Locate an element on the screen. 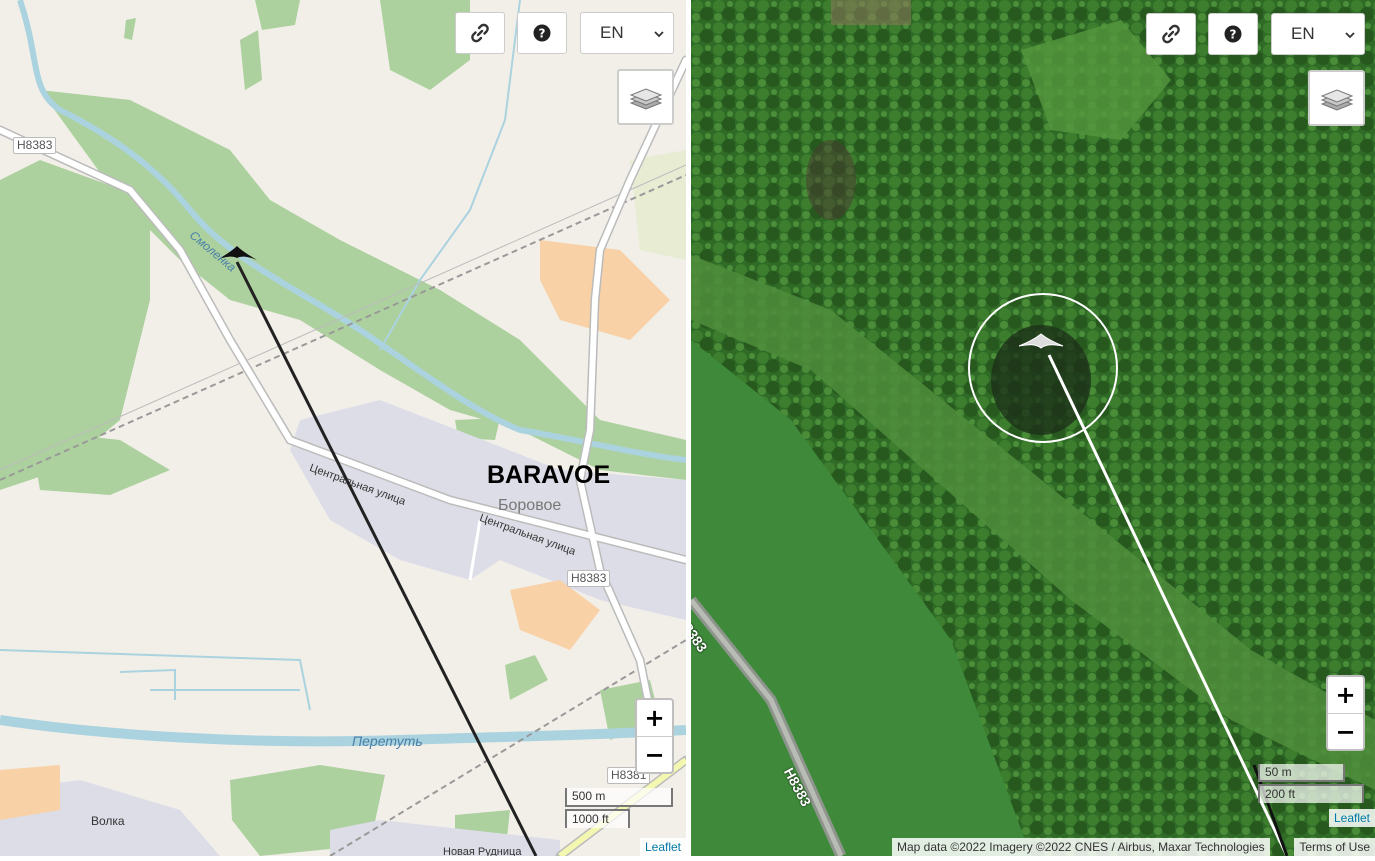  river-label: Перетуть is located at coordinates (387, 741).